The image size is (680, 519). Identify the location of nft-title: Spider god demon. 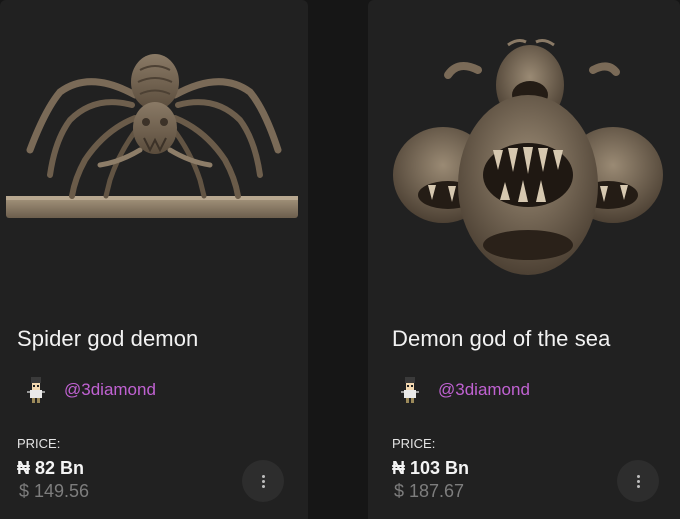
(107, 339).